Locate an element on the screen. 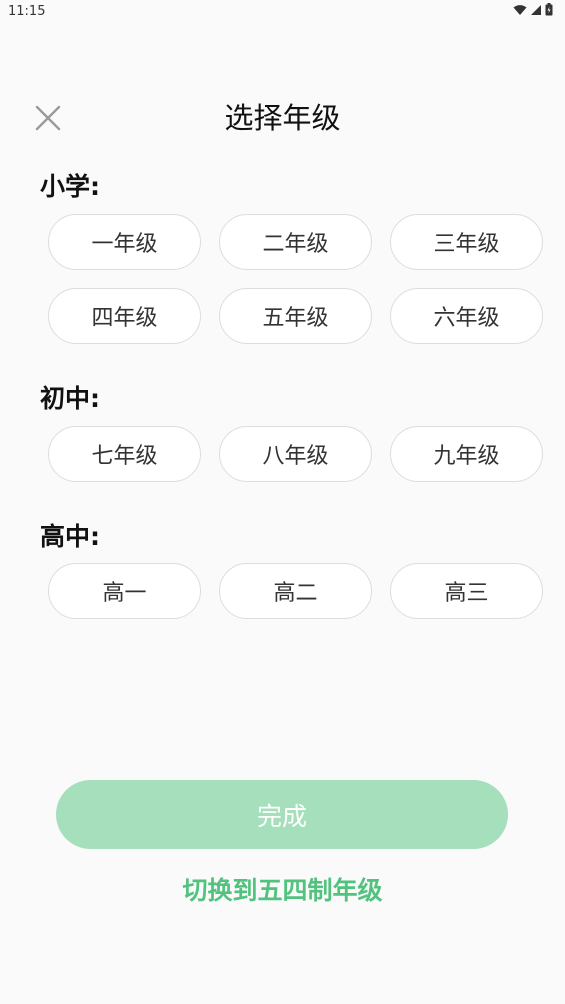 The height and width of the screenshot is (1004, 565). grade-button-5: 五年级 is located at coordinates (295, 316).